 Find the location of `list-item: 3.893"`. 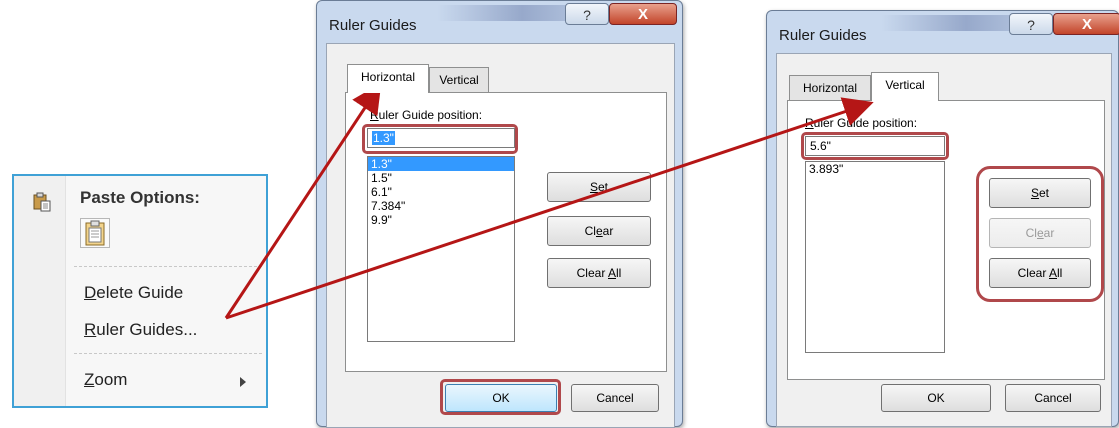

list-item: 3.893" is located at coordinates (875, 169).